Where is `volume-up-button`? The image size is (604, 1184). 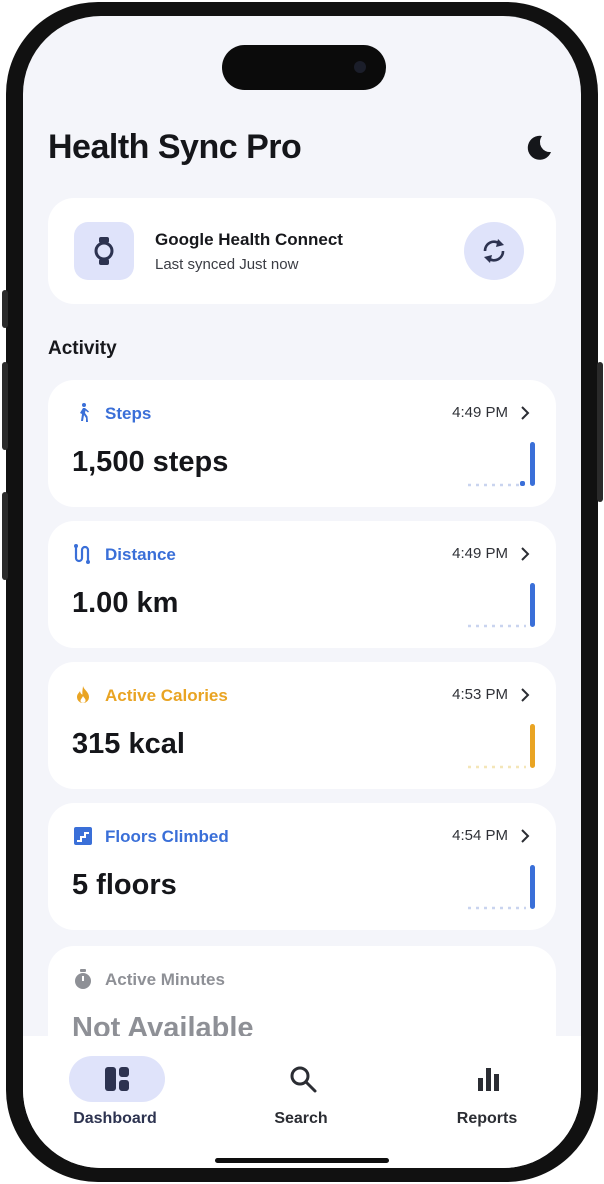 volume-up-button is located at coordinates (5, 406).